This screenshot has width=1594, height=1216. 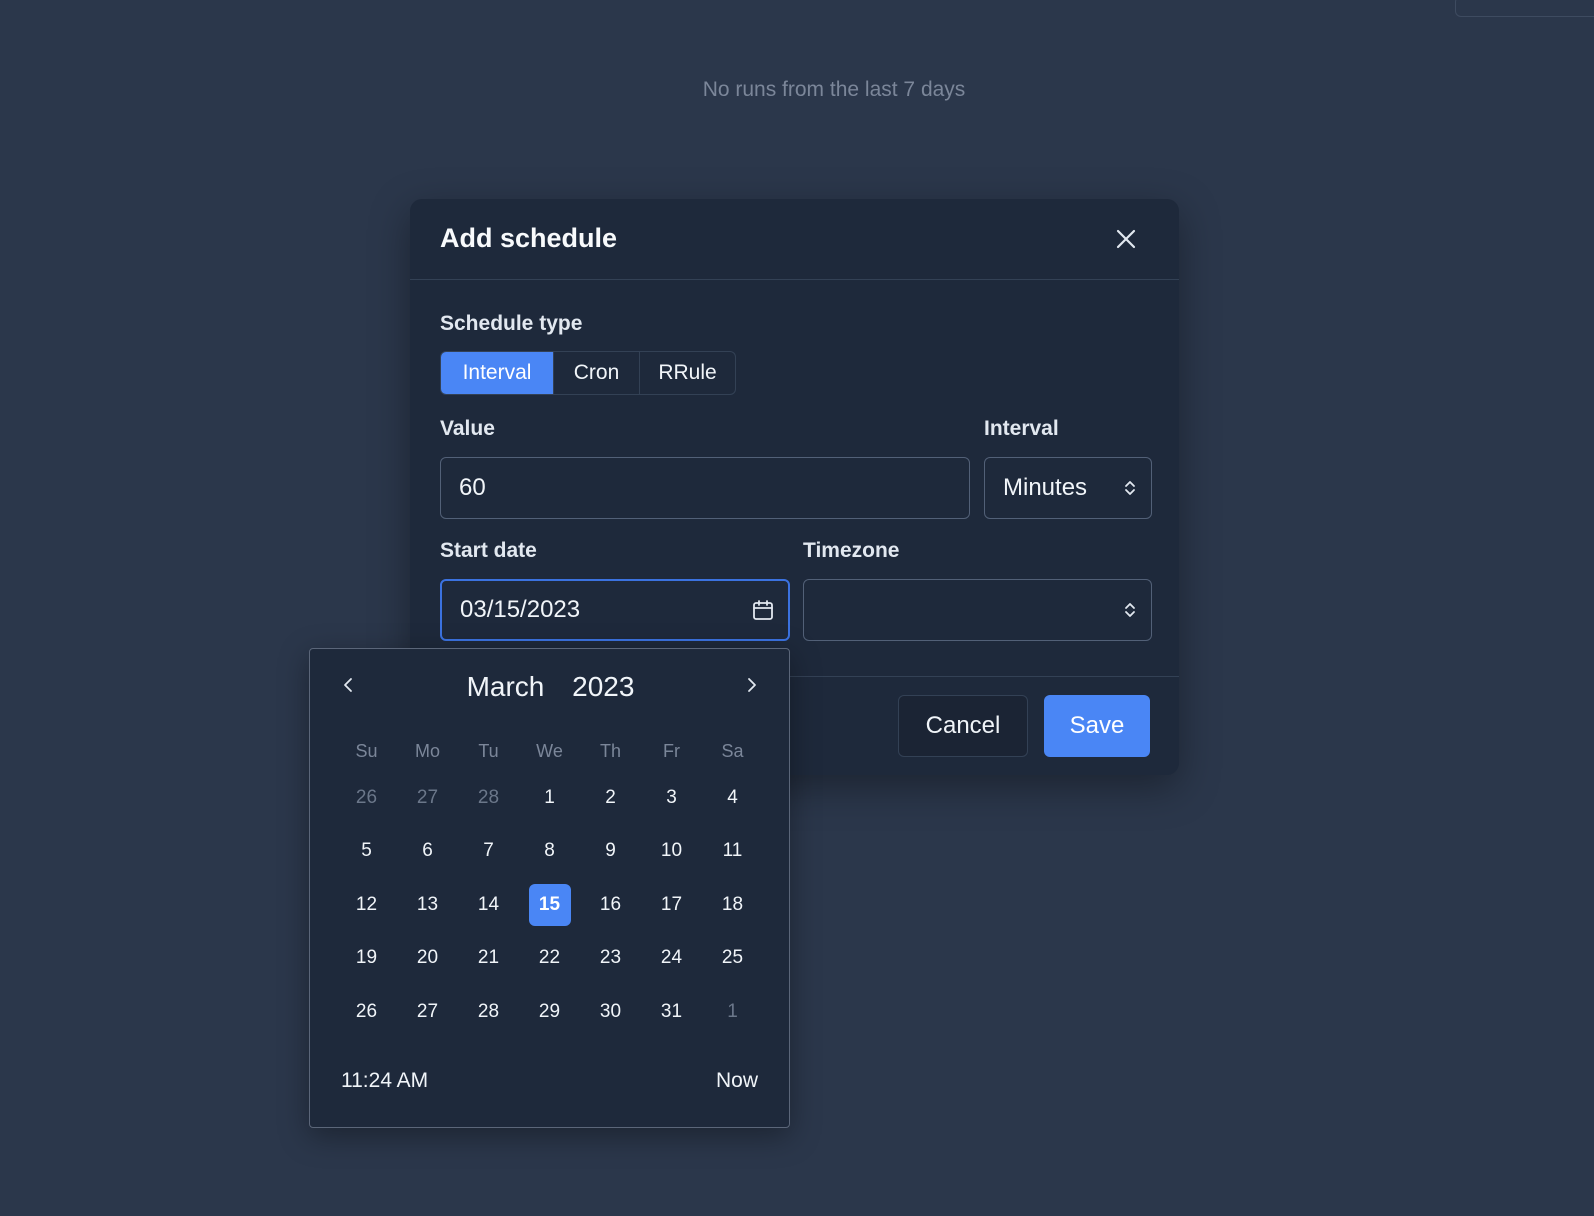 What do you see at coordinates (427, 852) in the screenshot?
I see `calendar-day: 6` at bounding box center [427, 852].